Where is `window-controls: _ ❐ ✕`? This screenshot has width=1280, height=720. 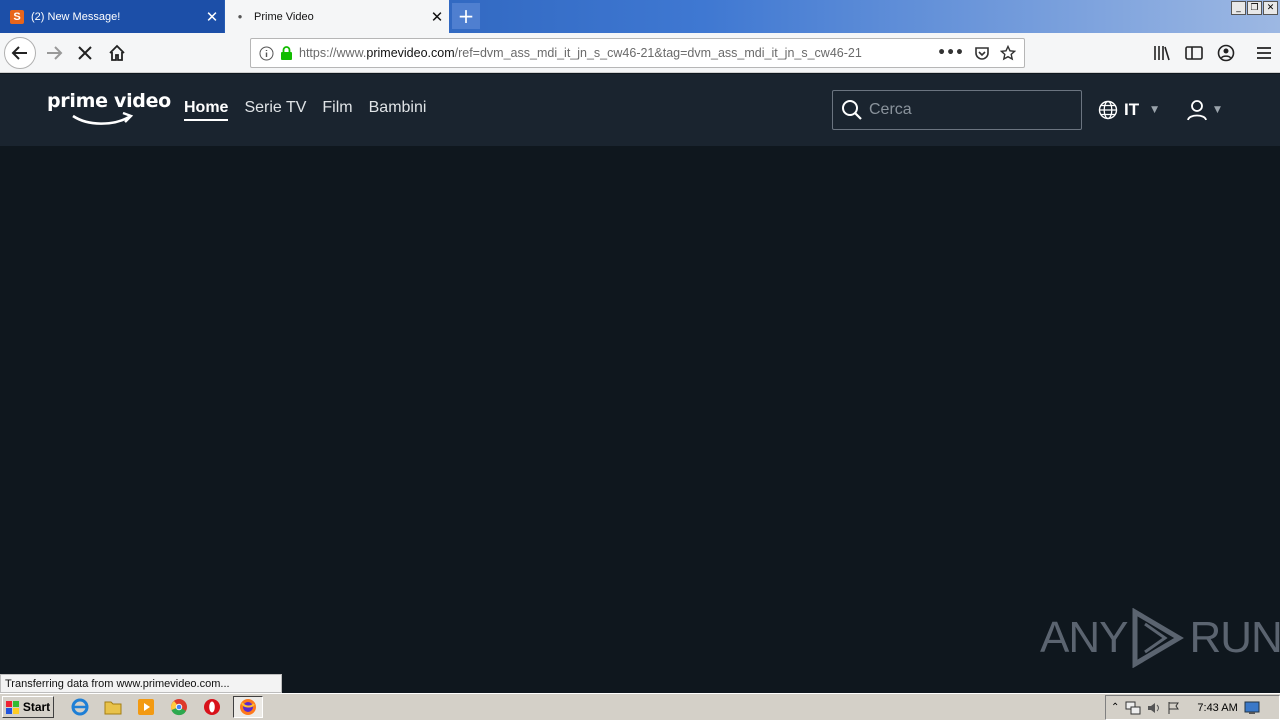
window-controls: _ ❐ ✕ is located at coordinates (1254, 8).